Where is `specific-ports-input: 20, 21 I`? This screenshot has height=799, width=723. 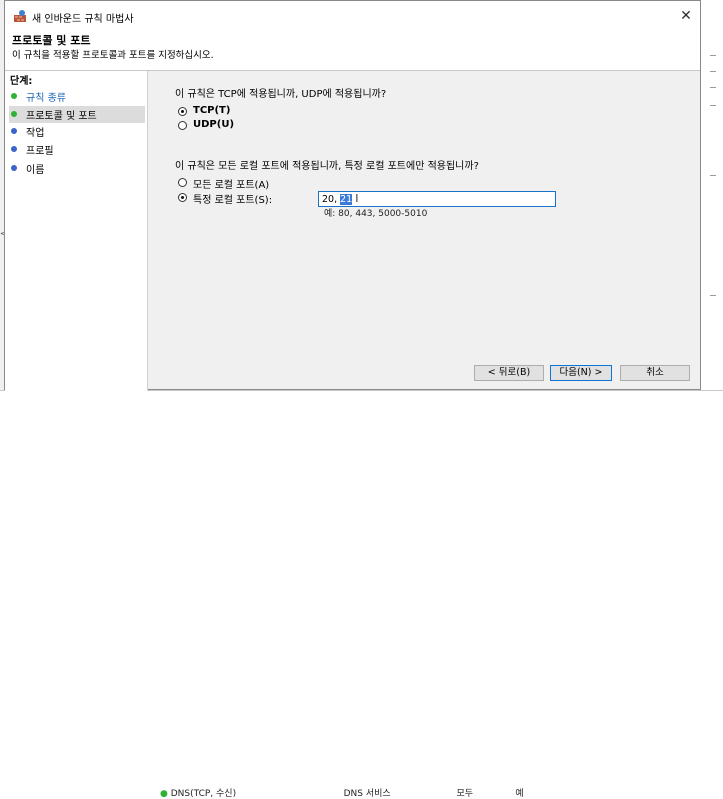
specific-ports-input: 20, 21 I is located at coordinates (437, 199).